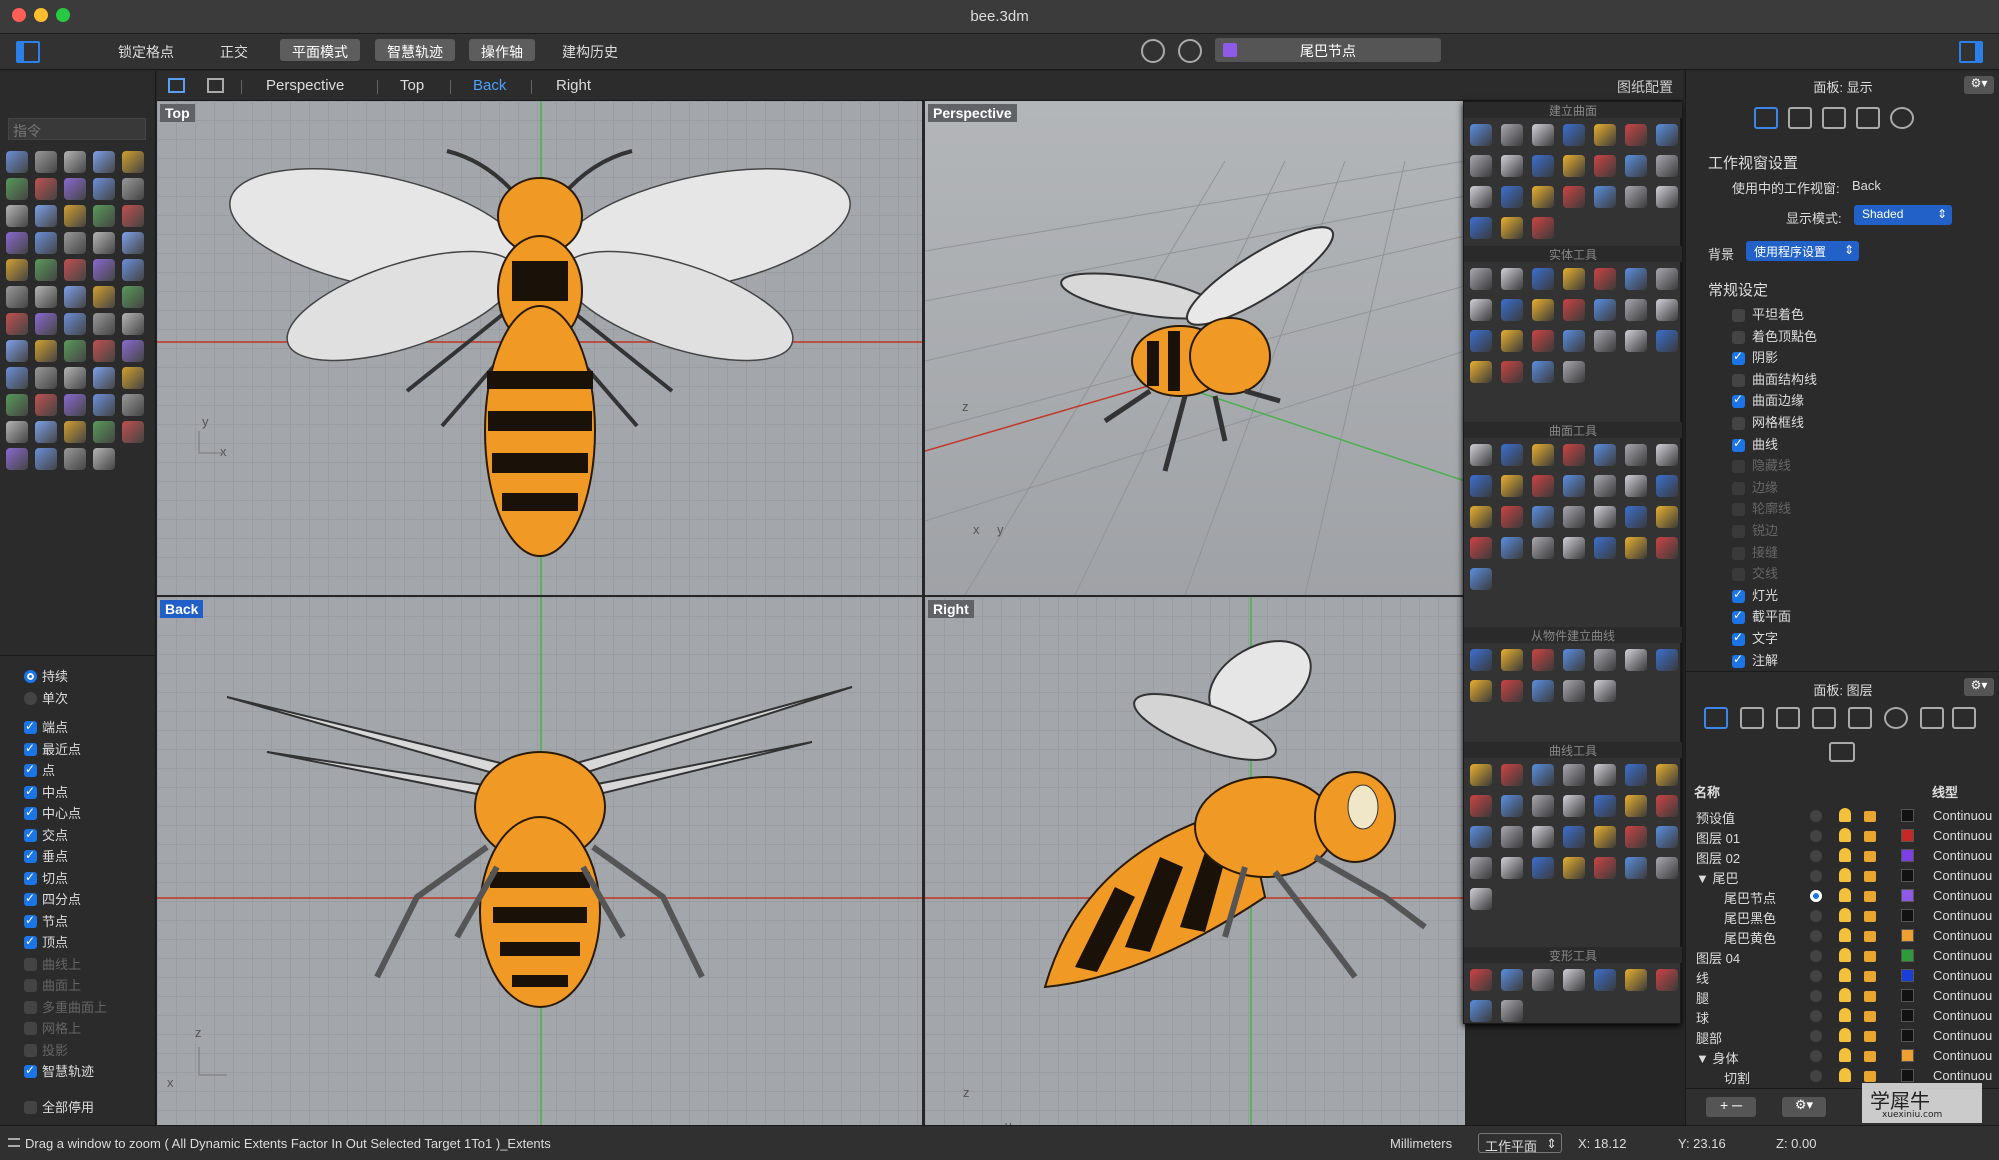 The width and height of the screenshot is (1999, 1160). I want to click on tab-perspective: Perspective, so click(305, 85).